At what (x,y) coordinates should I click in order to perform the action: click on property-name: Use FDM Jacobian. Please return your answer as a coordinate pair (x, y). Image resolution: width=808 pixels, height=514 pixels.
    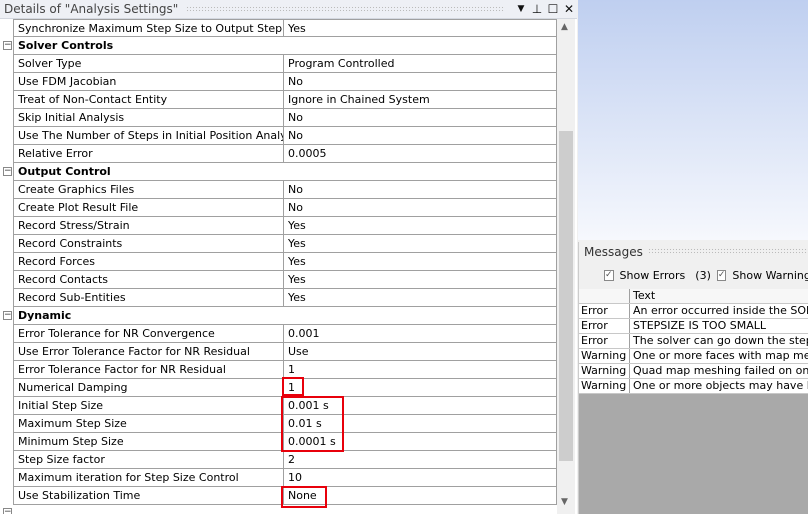
    Looking at the image, I should click on (148, 82).